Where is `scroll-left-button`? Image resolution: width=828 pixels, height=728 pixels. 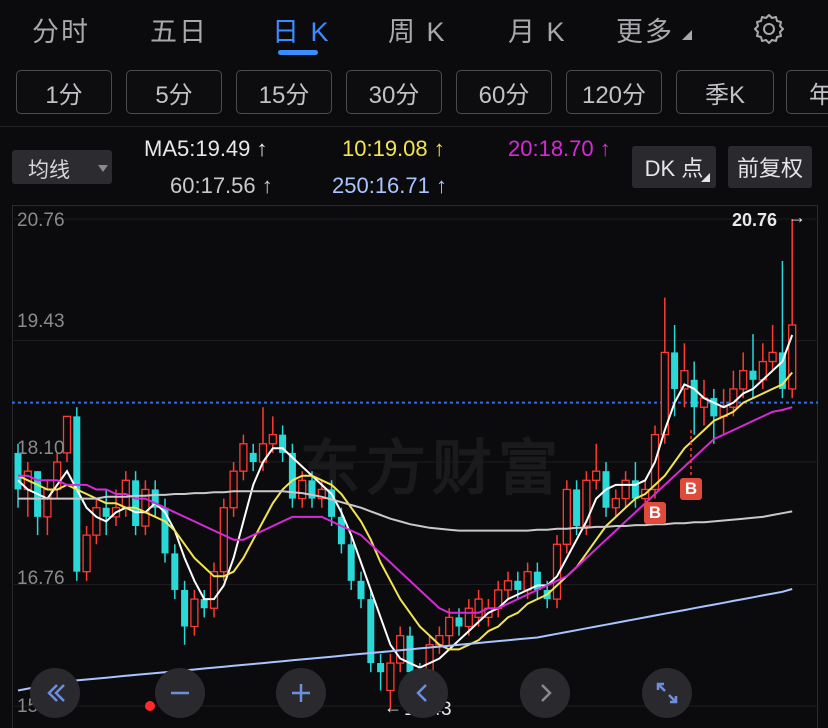 scroll-left-button is located at coordinates (55, 693).